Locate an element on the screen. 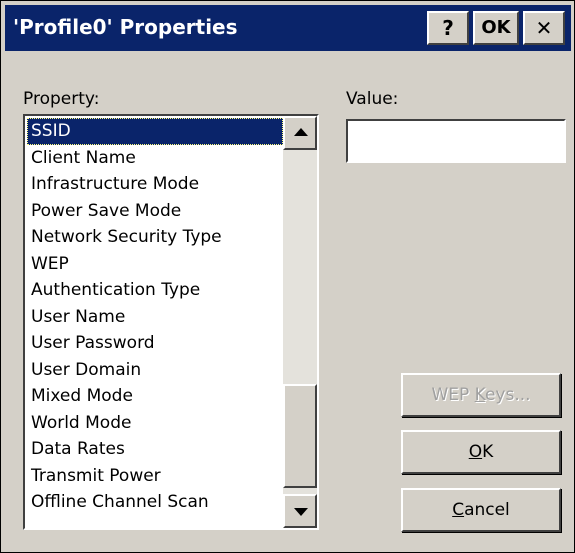  close-button: ✕ is located at coordinates (544, 28).